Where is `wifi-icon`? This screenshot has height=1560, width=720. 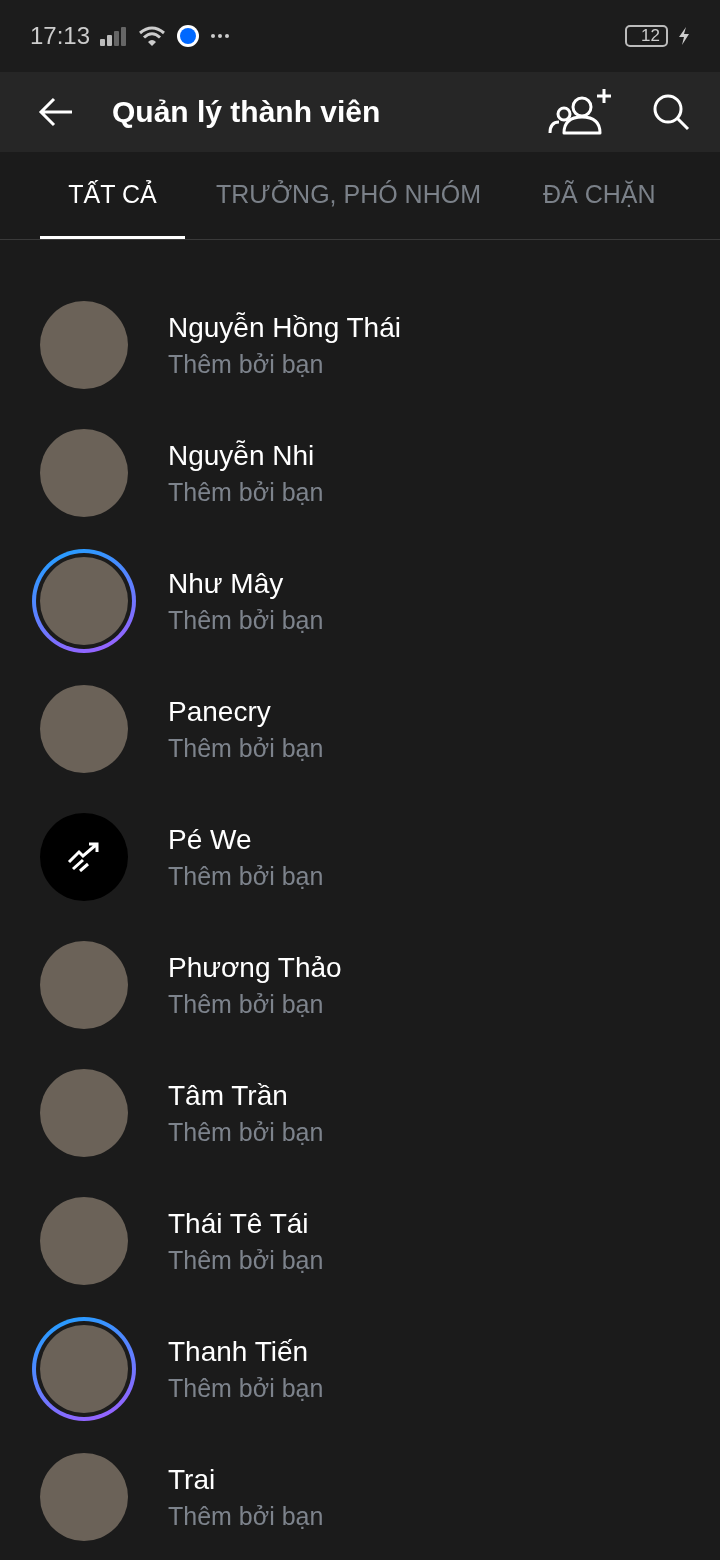
wifi-icon is located at coordinates (152, 36).